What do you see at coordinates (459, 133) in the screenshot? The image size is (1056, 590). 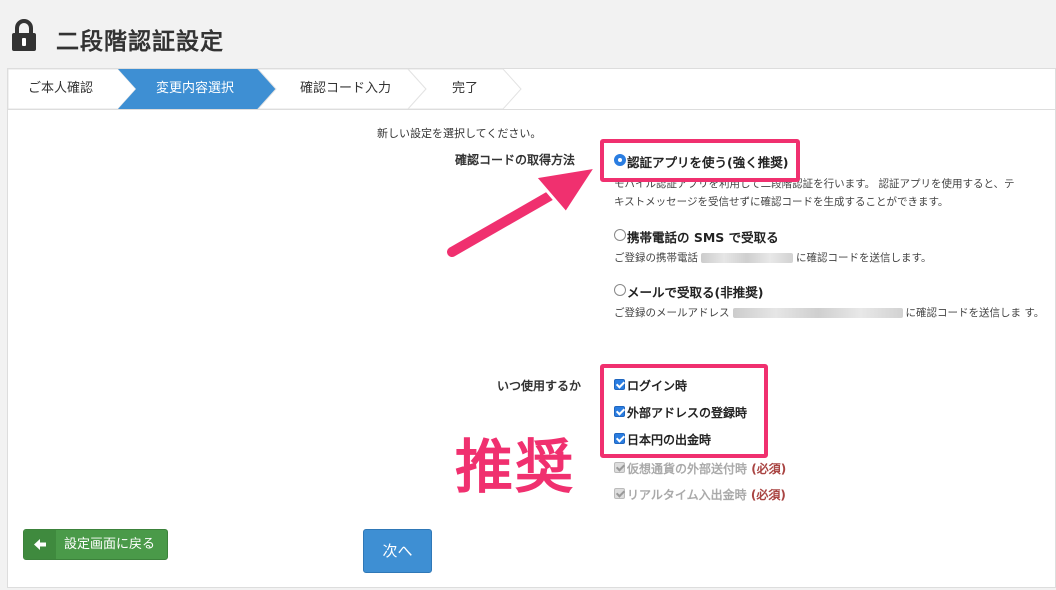 I see `instruction-text: 新しい設定を選択してください。` at bounding box center [459, 133].